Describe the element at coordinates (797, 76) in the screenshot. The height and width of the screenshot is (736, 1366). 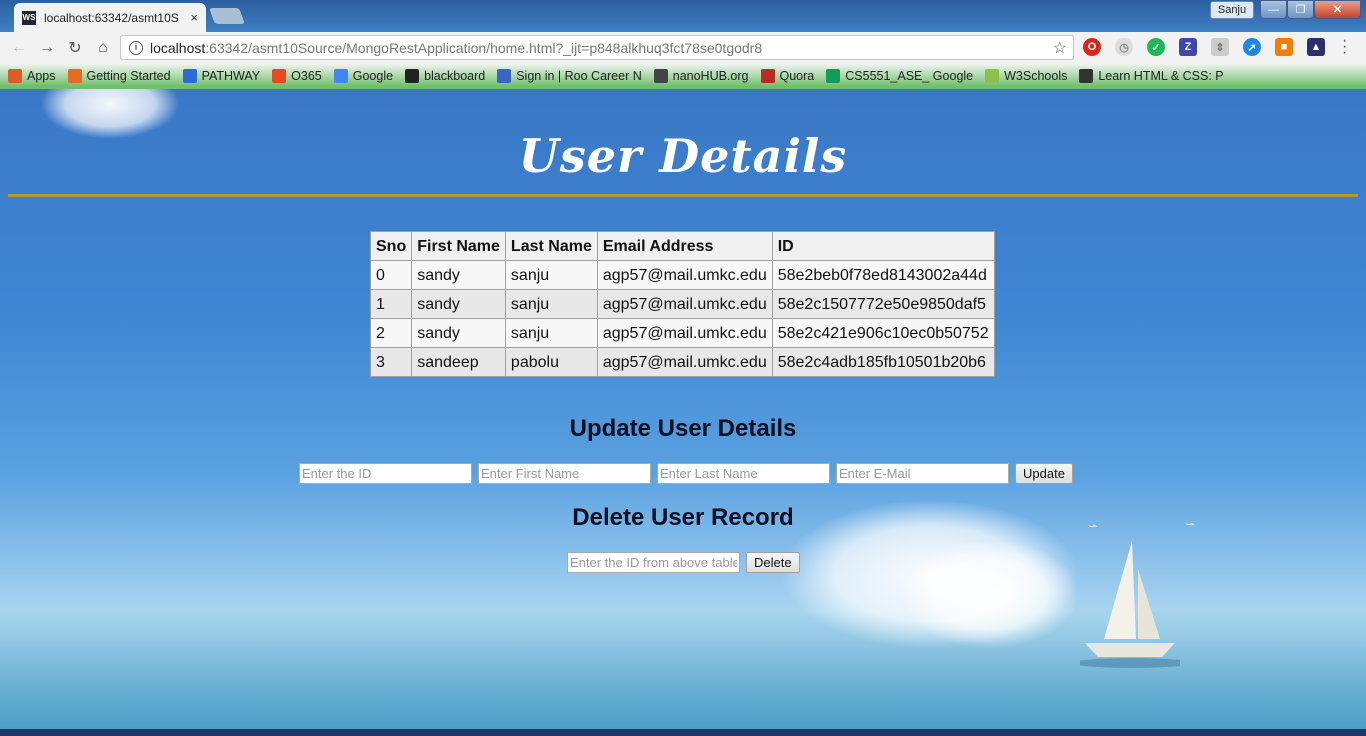
I see `bookmark-label: Quora` at that location.